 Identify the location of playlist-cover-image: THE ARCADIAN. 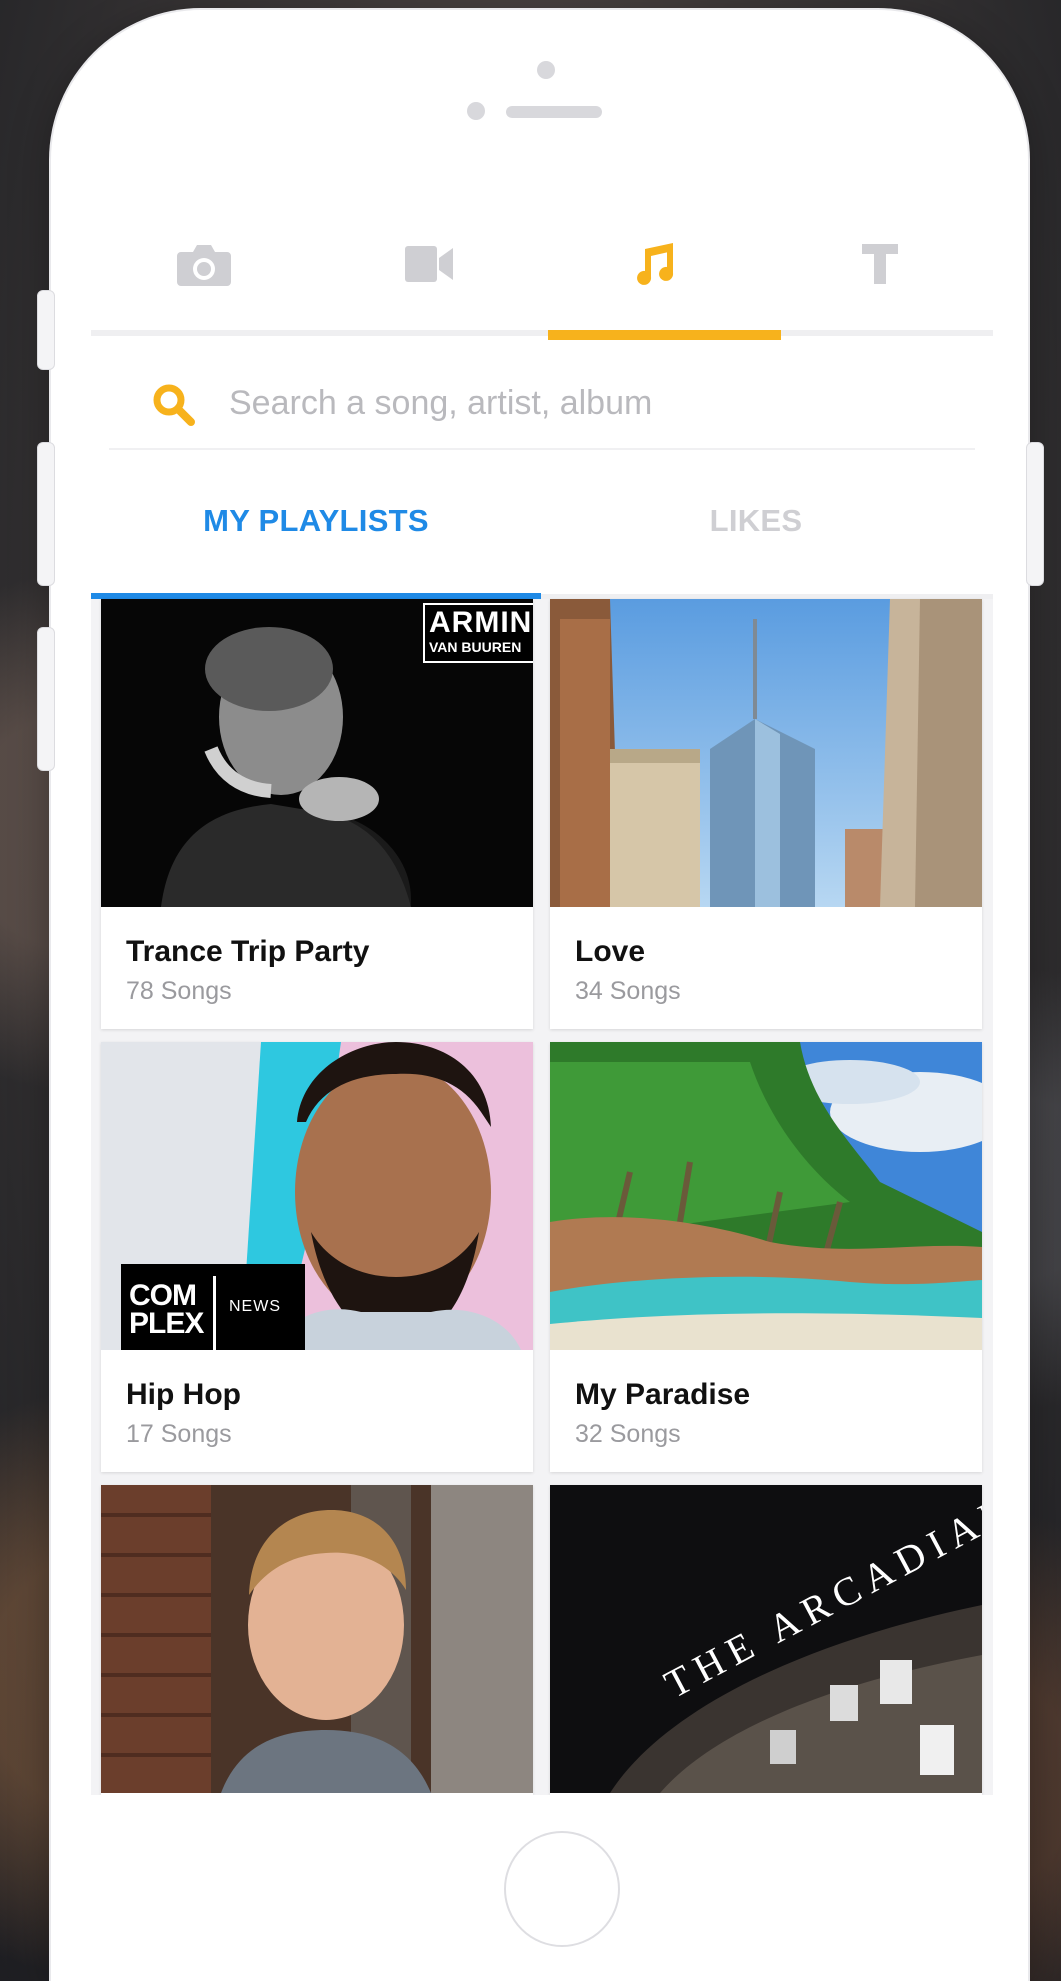
(766, 1639).